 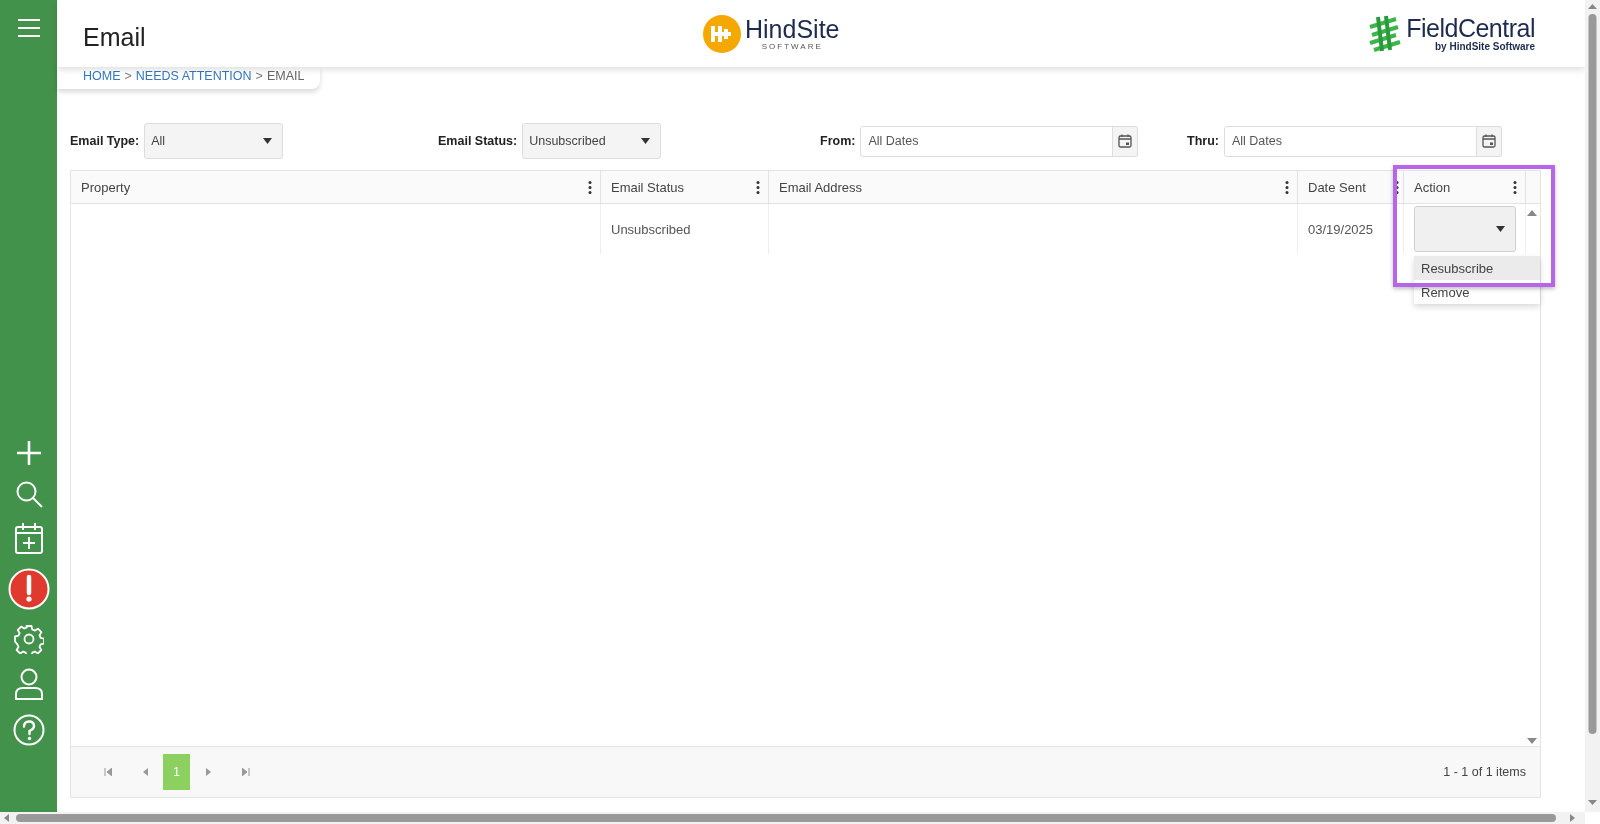 What do you see at coordinates (28, 684) in the screenshot?
I see `user-icon` at bounding box center [28, 684].